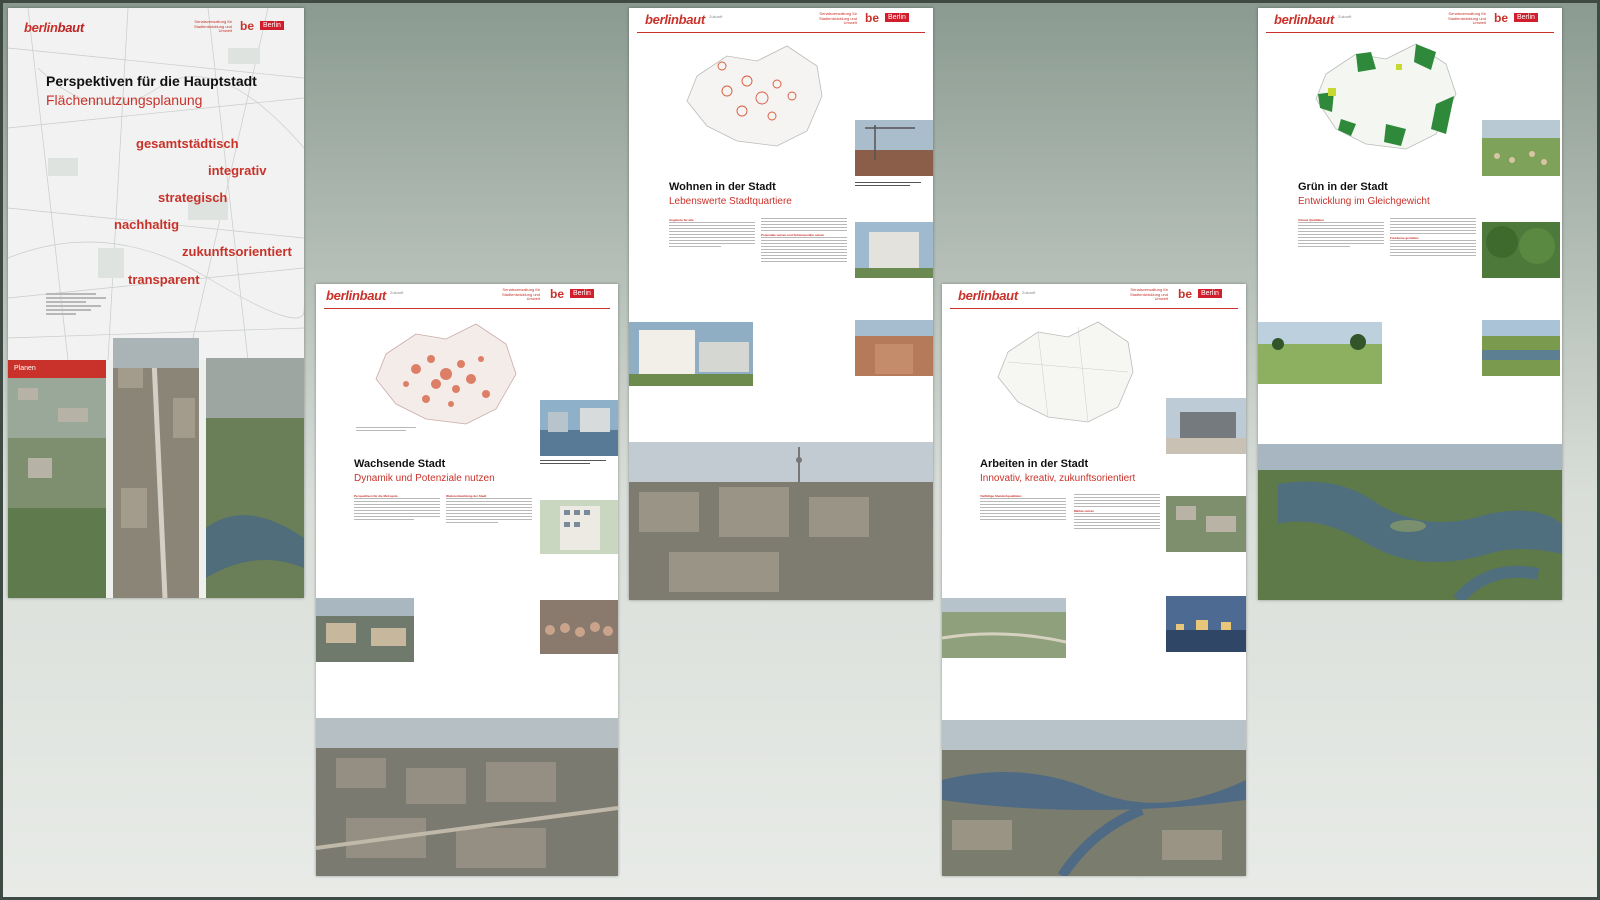  What do you see at coordinates (894, 348) in the screenshot?
I see `photo-courtyard` at bounding box center [894, 348].